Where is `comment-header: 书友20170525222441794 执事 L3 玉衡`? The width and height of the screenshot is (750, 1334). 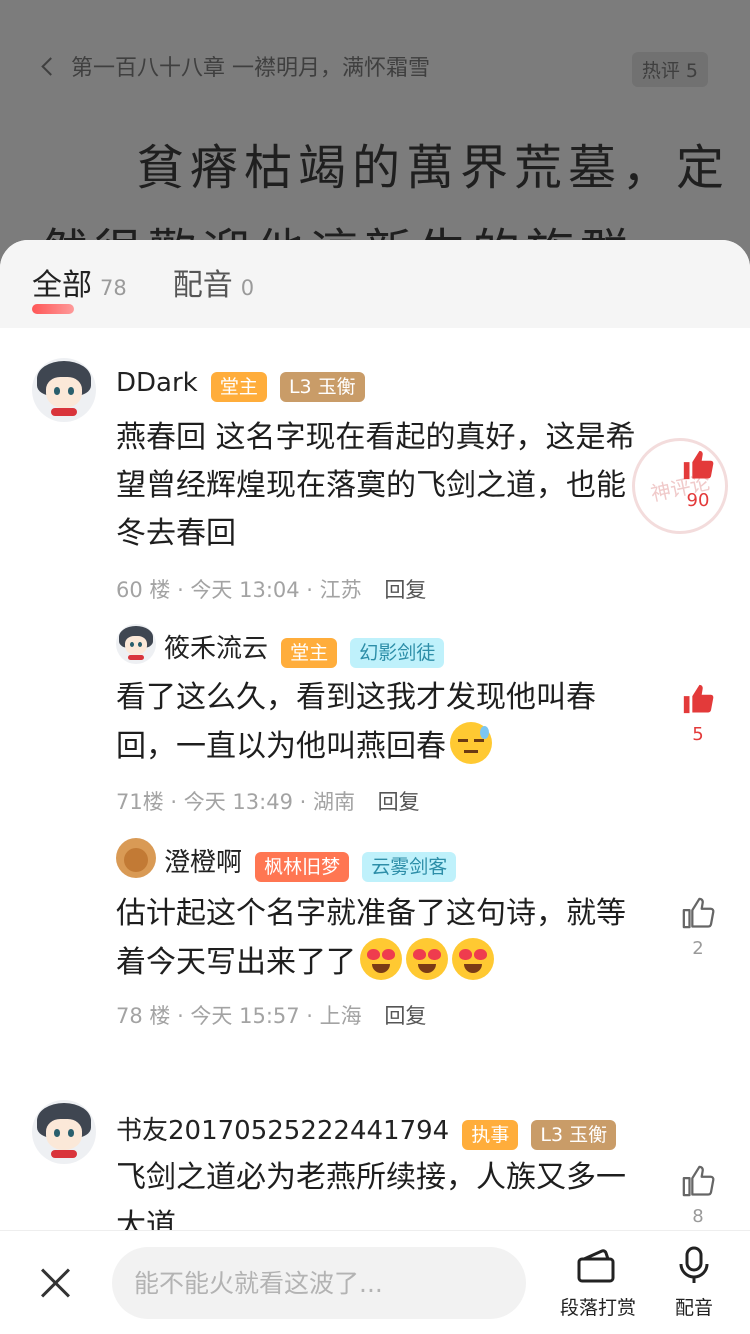 comment-header: 书友20170525222441794 执事 L3 玉衡 is located at coordinates (366, 1130).